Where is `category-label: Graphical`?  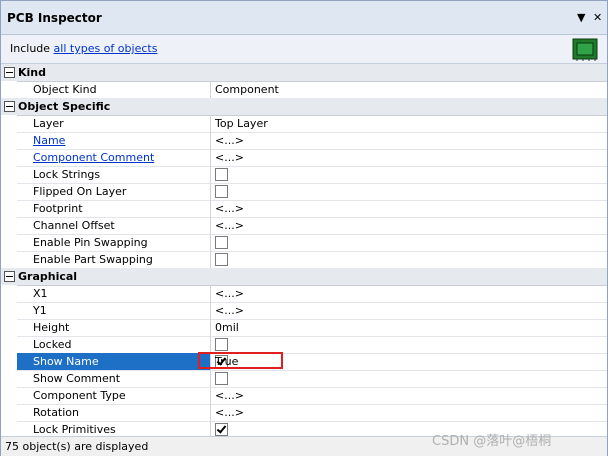 category-label: Graphical is located at coordinates (48, 276).